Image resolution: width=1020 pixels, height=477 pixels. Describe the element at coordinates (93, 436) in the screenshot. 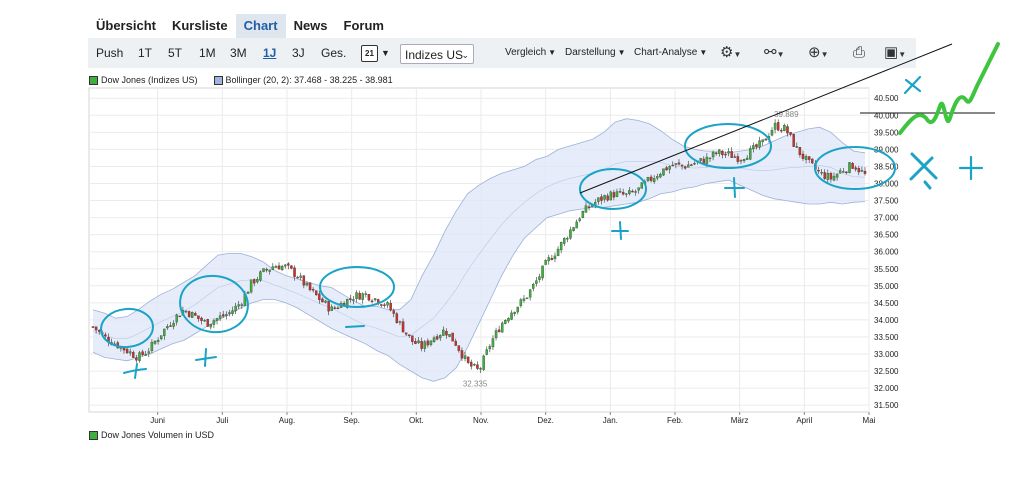

I see `legend-swatch-volume` at that location.